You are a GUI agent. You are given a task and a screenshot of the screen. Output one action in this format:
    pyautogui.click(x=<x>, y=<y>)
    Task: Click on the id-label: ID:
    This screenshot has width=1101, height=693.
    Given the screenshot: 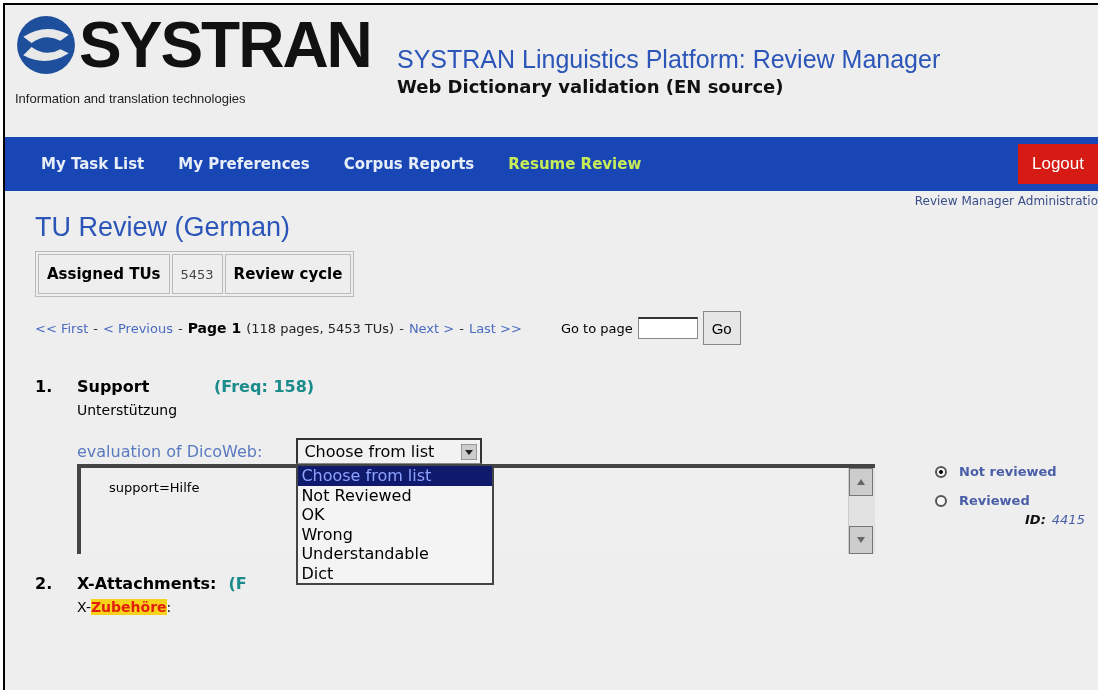 What is the action you would take?
    pyautogui.click(x=1035, y=519)
    